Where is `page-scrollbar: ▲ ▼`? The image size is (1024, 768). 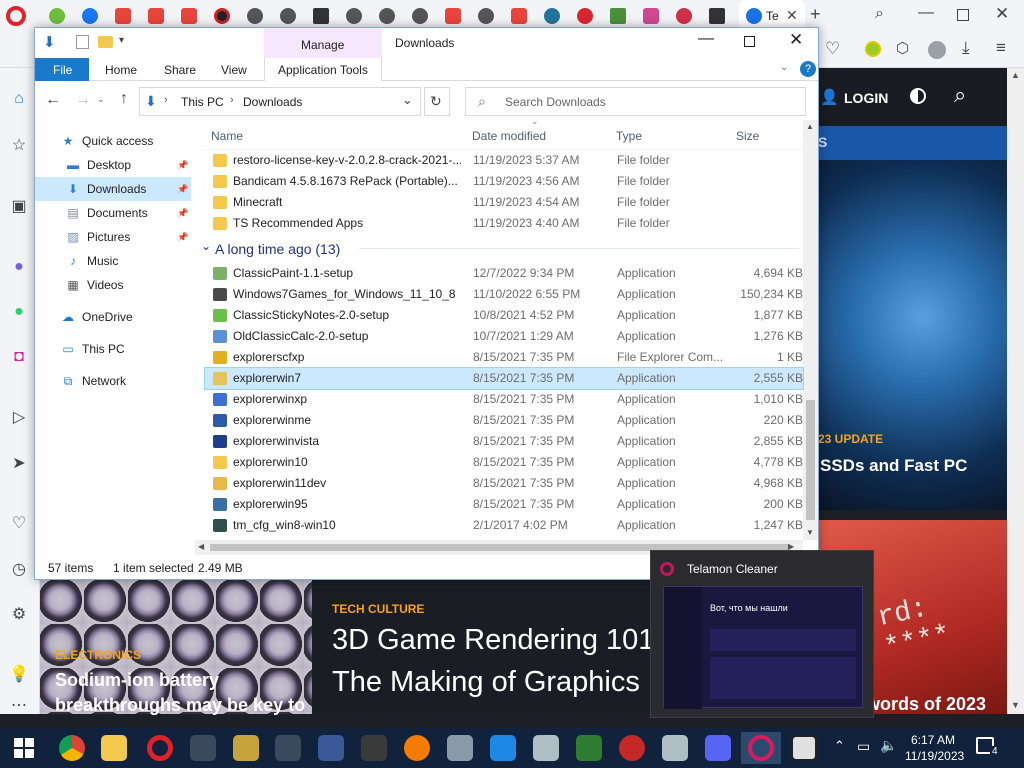 page-scrollbar: ▲ ▼ is located at coordinates (1015, 391).